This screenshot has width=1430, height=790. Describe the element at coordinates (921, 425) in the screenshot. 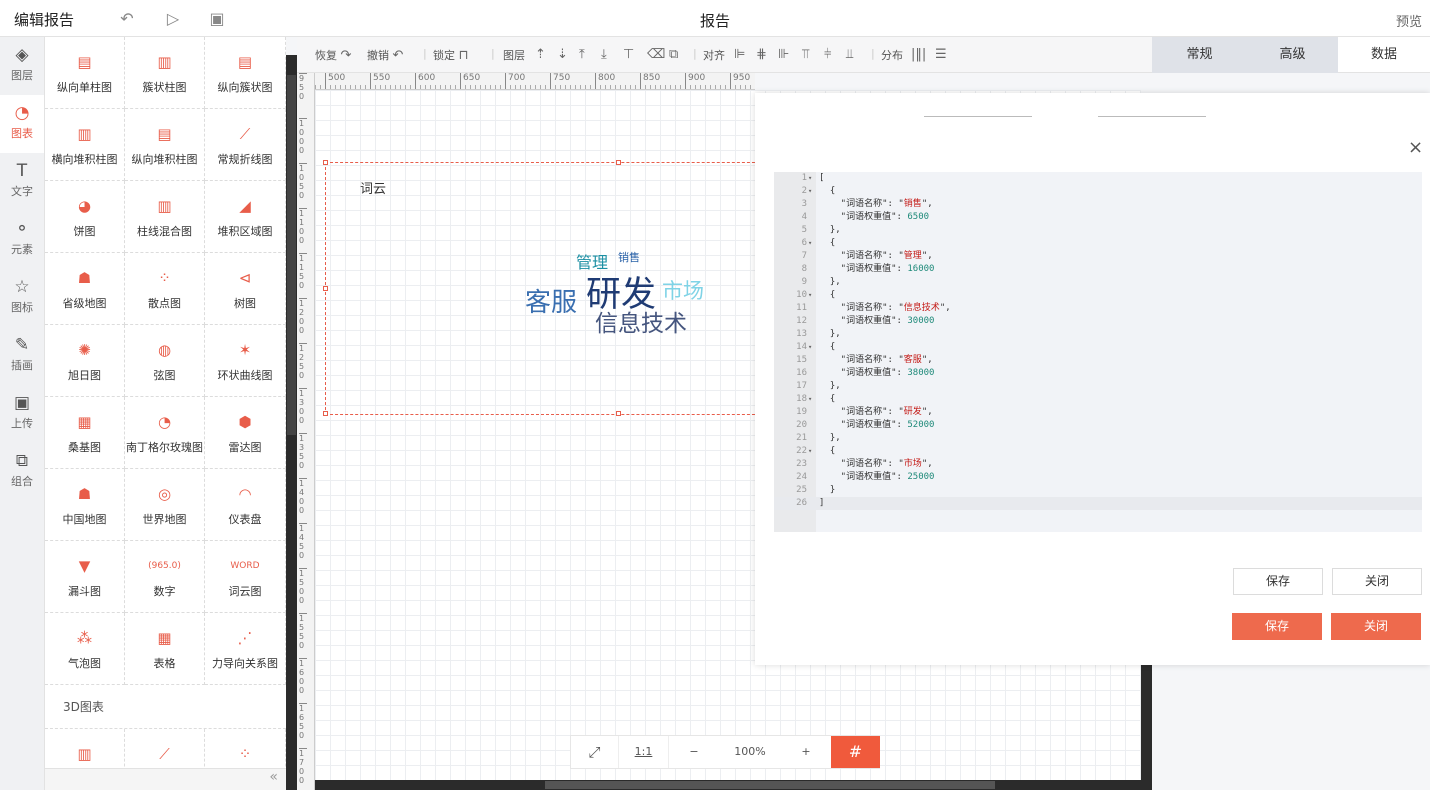

I see `json-value: 52000` at that location.